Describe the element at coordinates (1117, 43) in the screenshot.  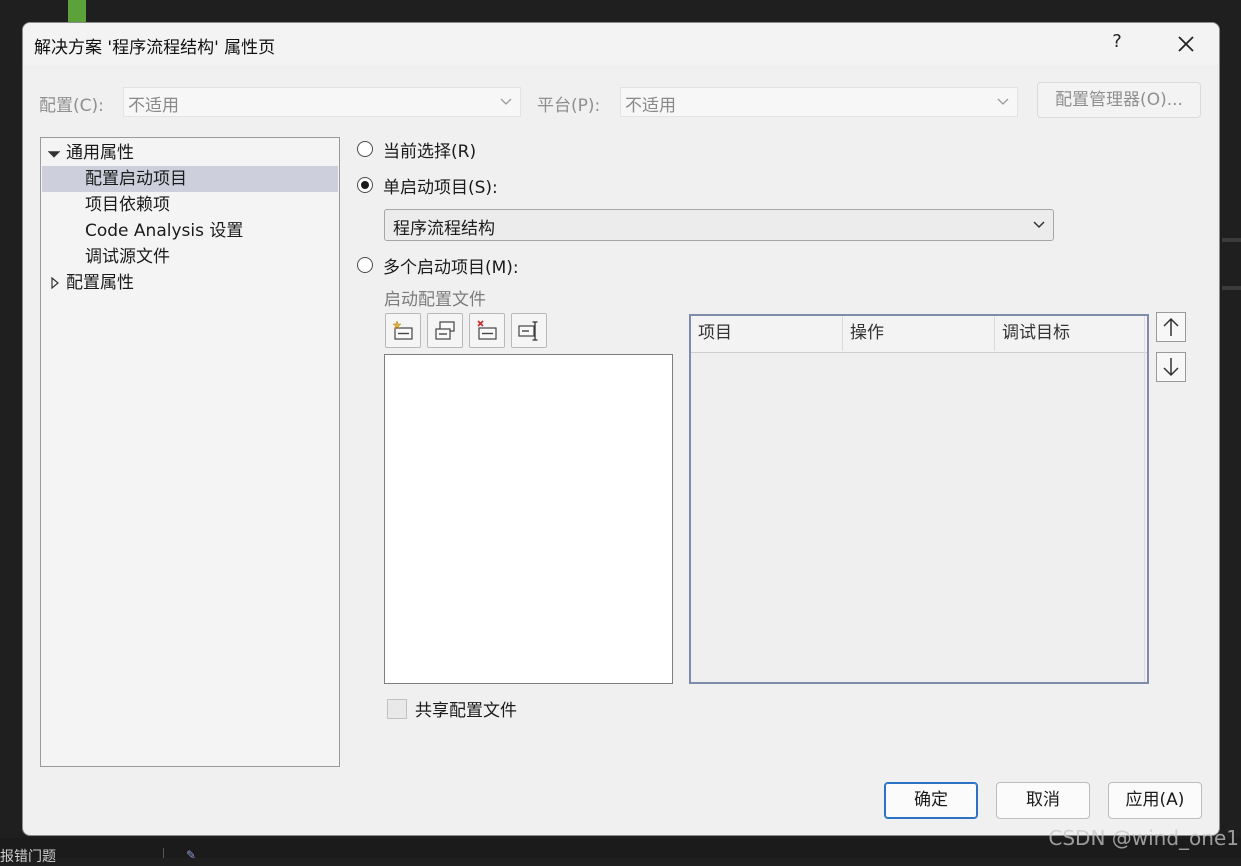
I see `help-button: ?` at that location.